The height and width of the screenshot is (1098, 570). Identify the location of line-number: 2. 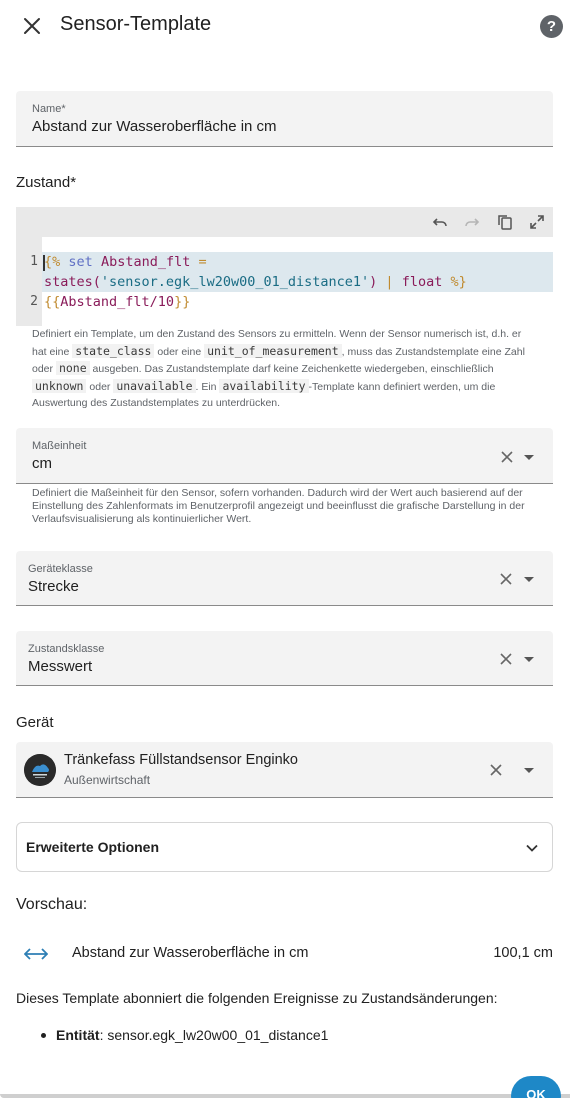
(34, 301).